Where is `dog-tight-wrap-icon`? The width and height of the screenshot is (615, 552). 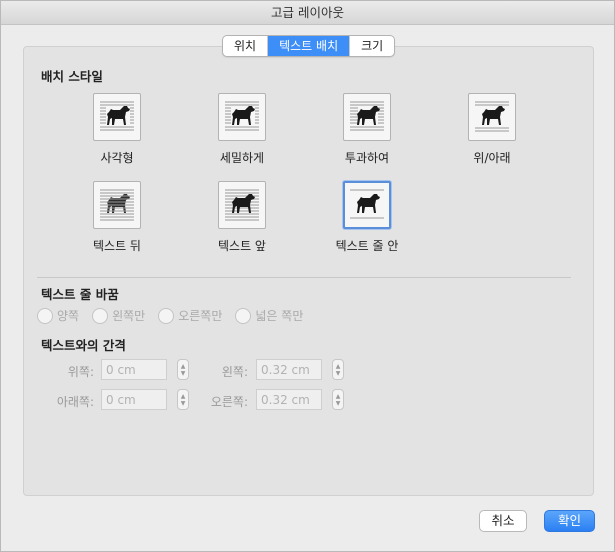 dog-tight-wrap-icon is located at coordinates (242, 117).